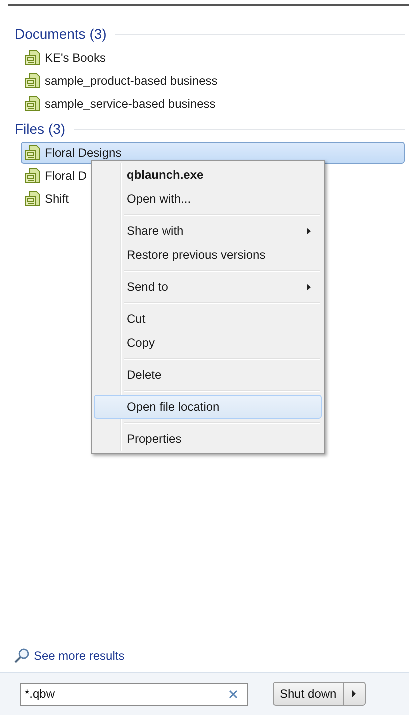  Describe the element at coordinates (40, 129) in the screenshot. I see `group-heading: Files (3)` at that location.